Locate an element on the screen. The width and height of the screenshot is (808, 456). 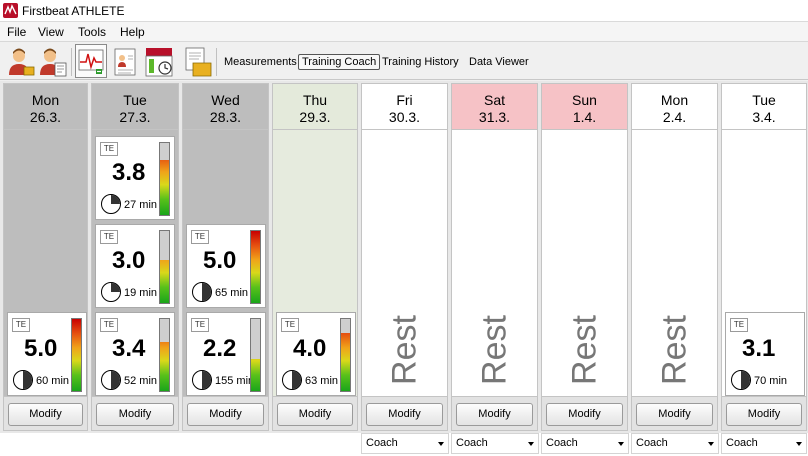
day-date: 30.3. is located at coordinates (404, 117).